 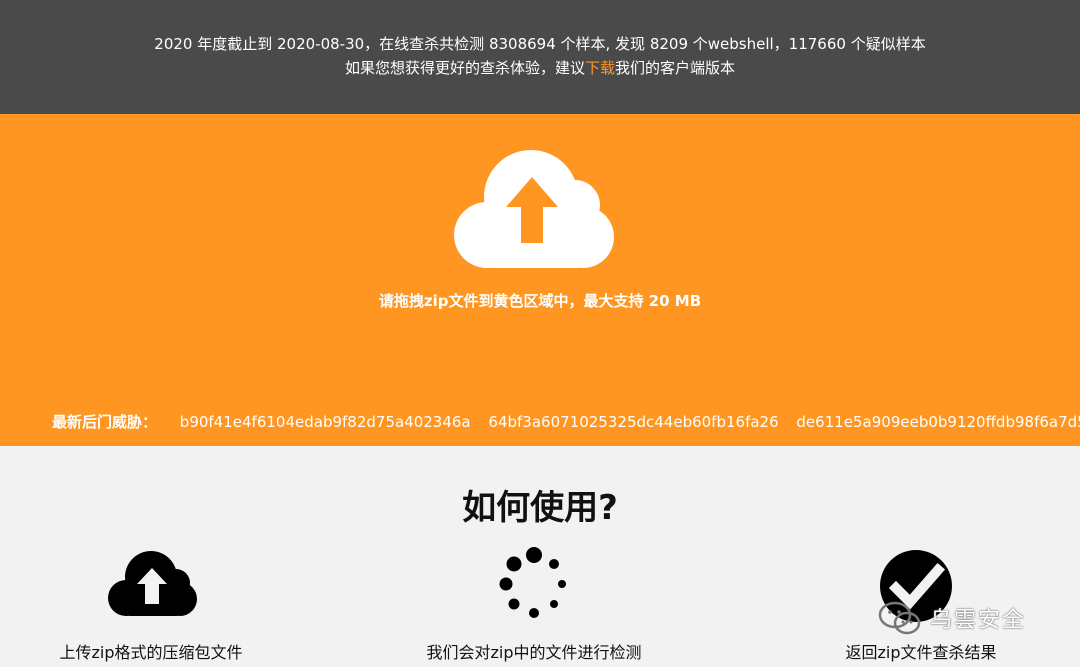 What do you see at coordinates (540, 508) in the screenshot?
I see `section-title: 如何使用?` at bounding box center [540, 508].